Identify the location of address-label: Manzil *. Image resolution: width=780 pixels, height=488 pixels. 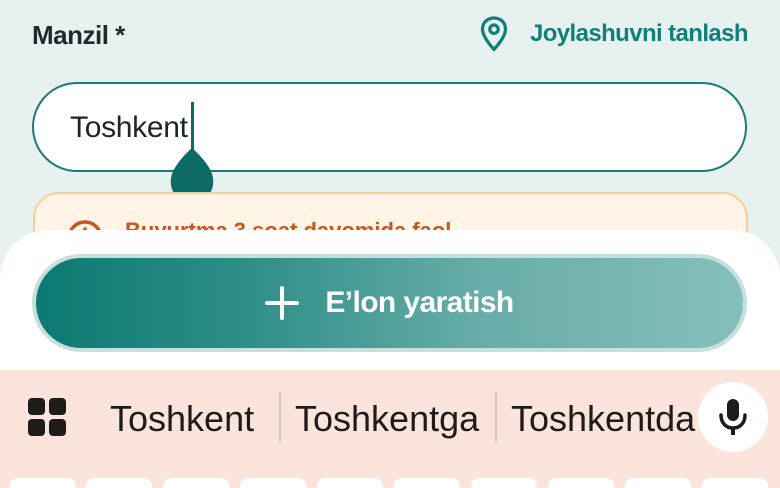
(78, 35).